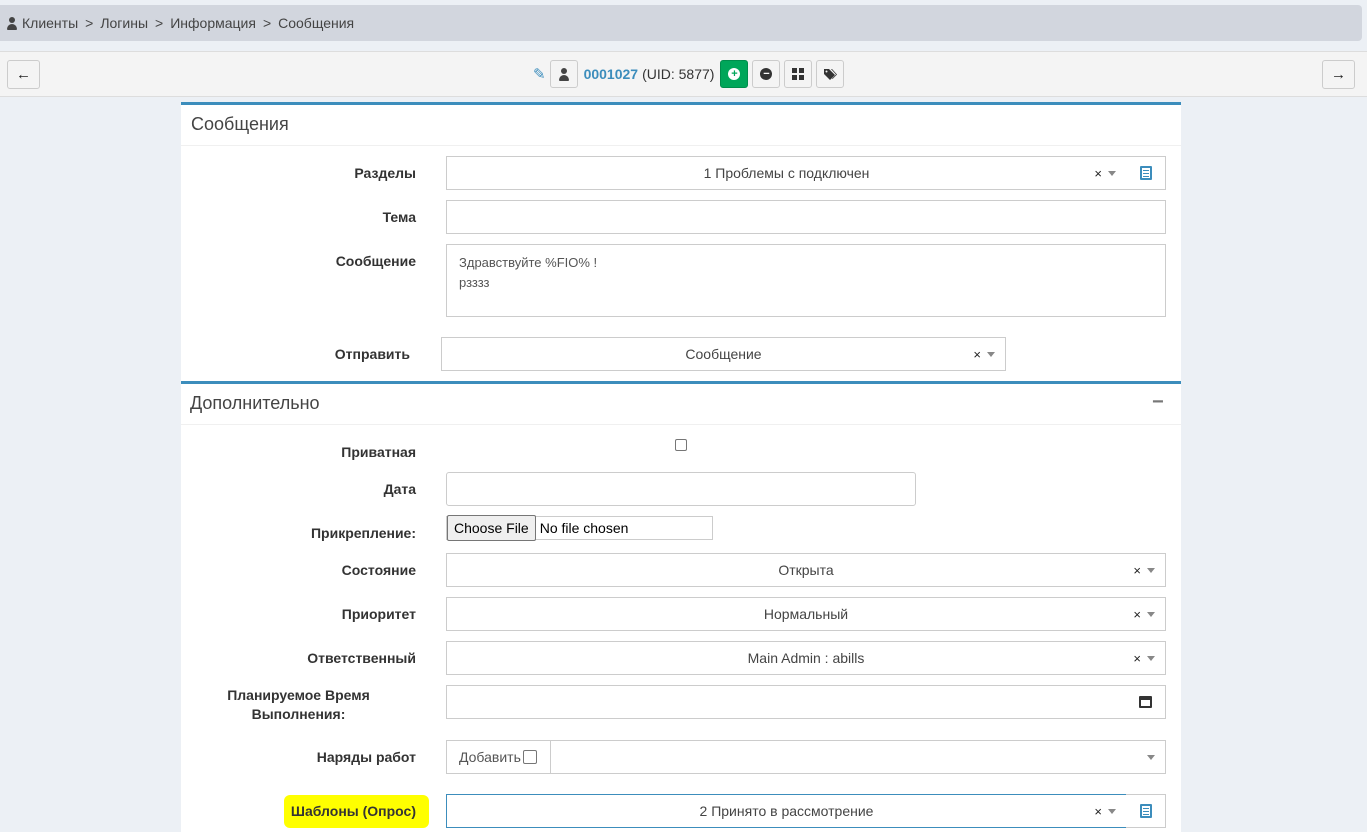  What do you see at coordinates (378, 452) in the screenshot?
I see `private-label: Приватная` at bounding box center [378, 452].